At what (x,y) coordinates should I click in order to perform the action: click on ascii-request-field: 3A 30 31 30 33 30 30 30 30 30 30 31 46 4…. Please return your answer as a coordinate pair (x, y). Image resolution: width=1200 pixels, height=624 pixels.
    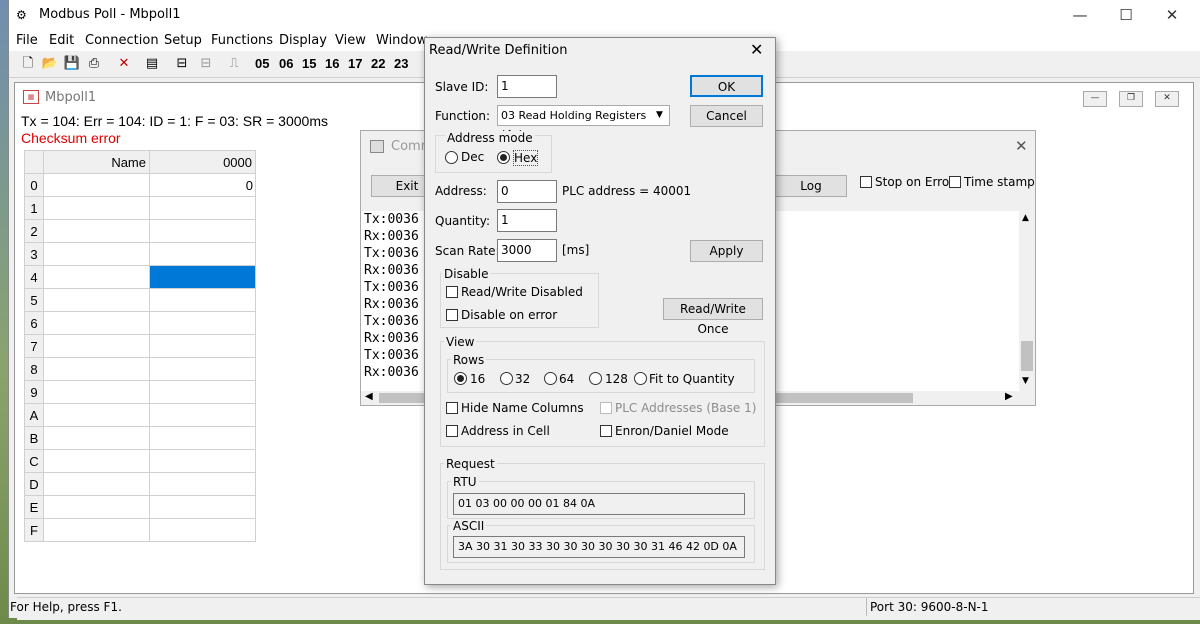
    Looking at the image, I should click on (599, 547).